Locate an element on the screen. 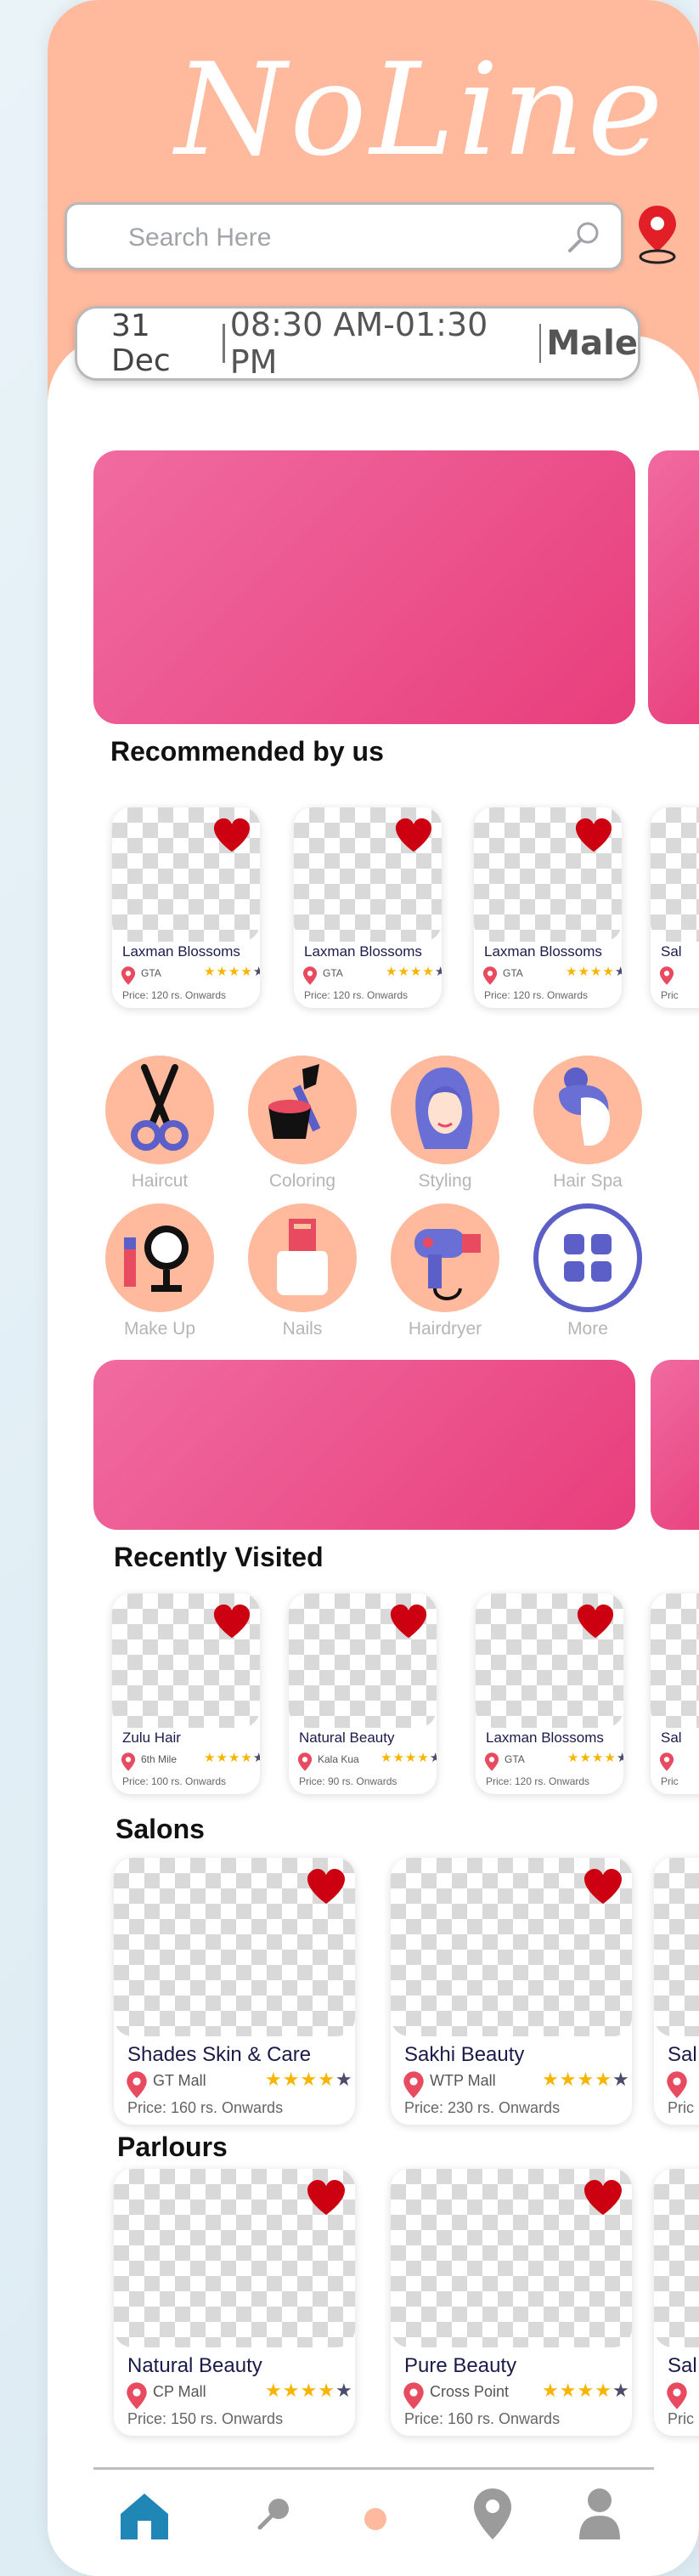  dot-icon is located at coordinates (375, 2519).